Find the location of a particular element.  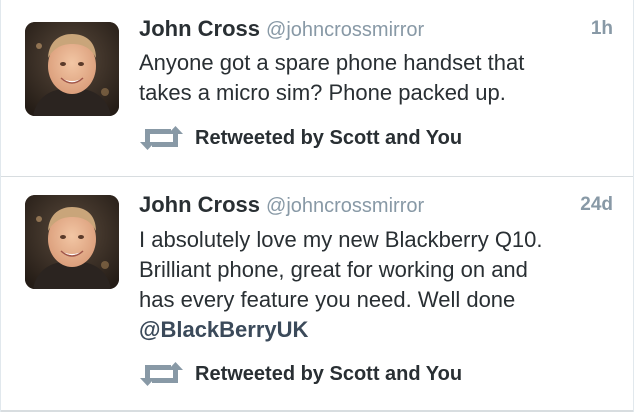

tweet-text-line: I absolutely love my new Blackberry Q10. is located at coordinates (341, 239).